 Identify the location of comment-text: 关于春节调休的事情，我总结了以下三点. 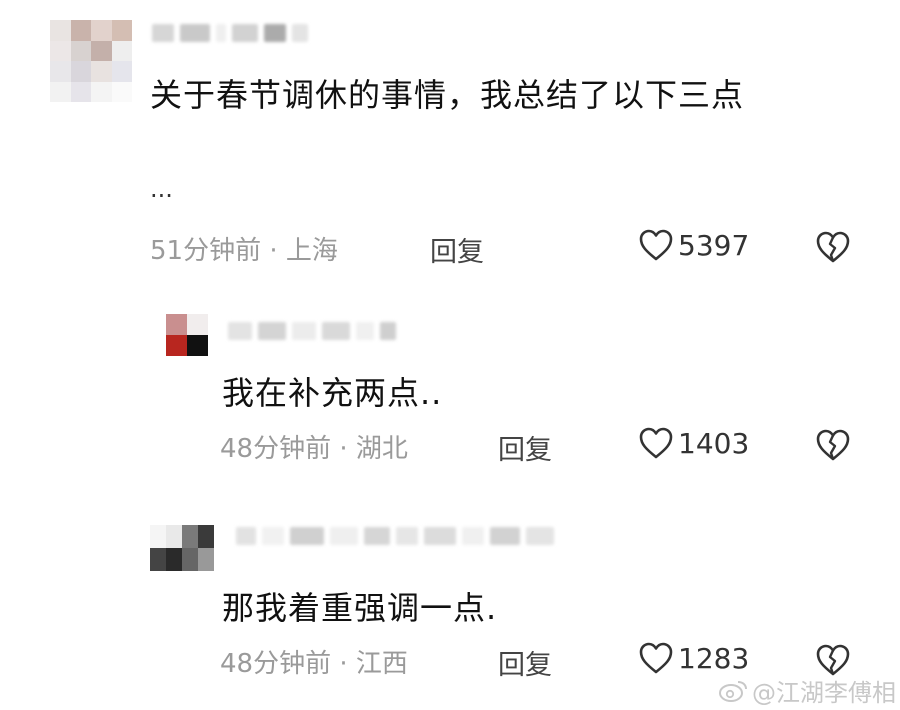
(447, 95).